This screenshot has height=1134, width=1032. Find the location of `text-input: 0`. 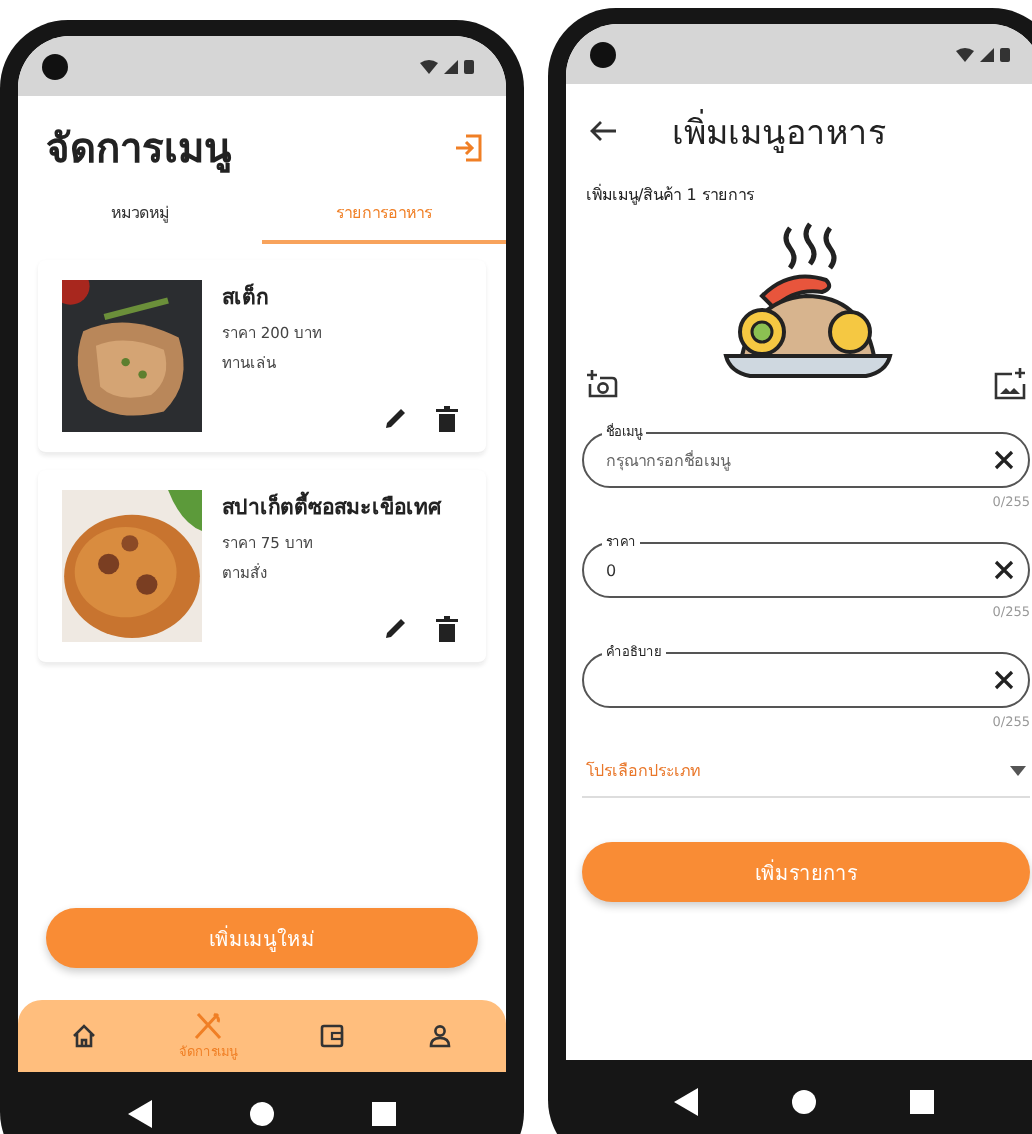

text-input: 0 is located at coordinates (798, 570).